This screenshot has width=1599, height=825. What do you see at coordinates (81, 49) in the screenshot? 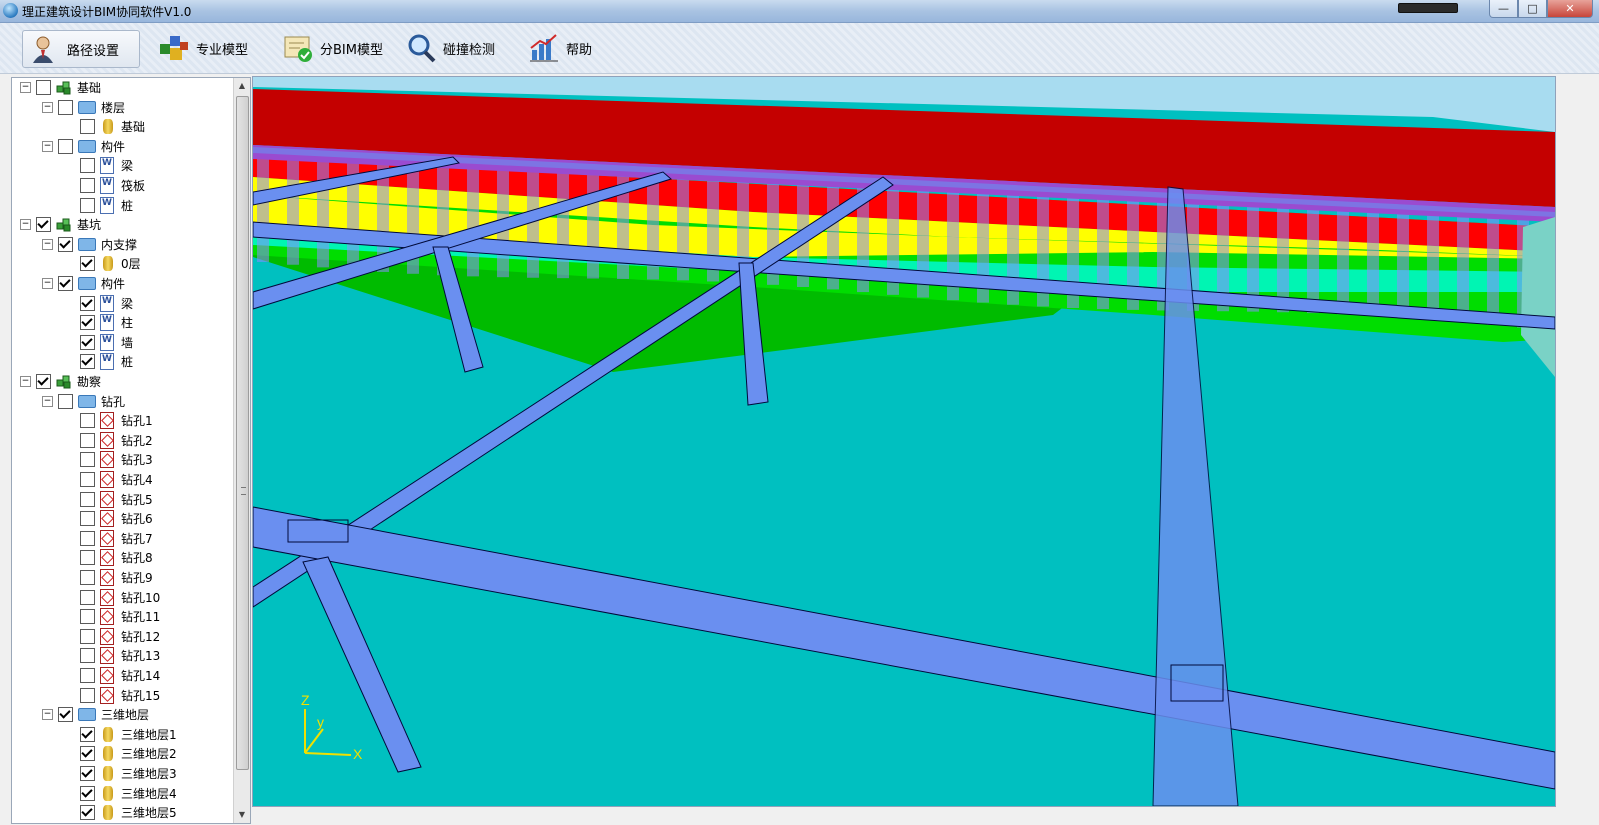
I see `path-settings-button: 路径设置` at bounding box center [81, 49].